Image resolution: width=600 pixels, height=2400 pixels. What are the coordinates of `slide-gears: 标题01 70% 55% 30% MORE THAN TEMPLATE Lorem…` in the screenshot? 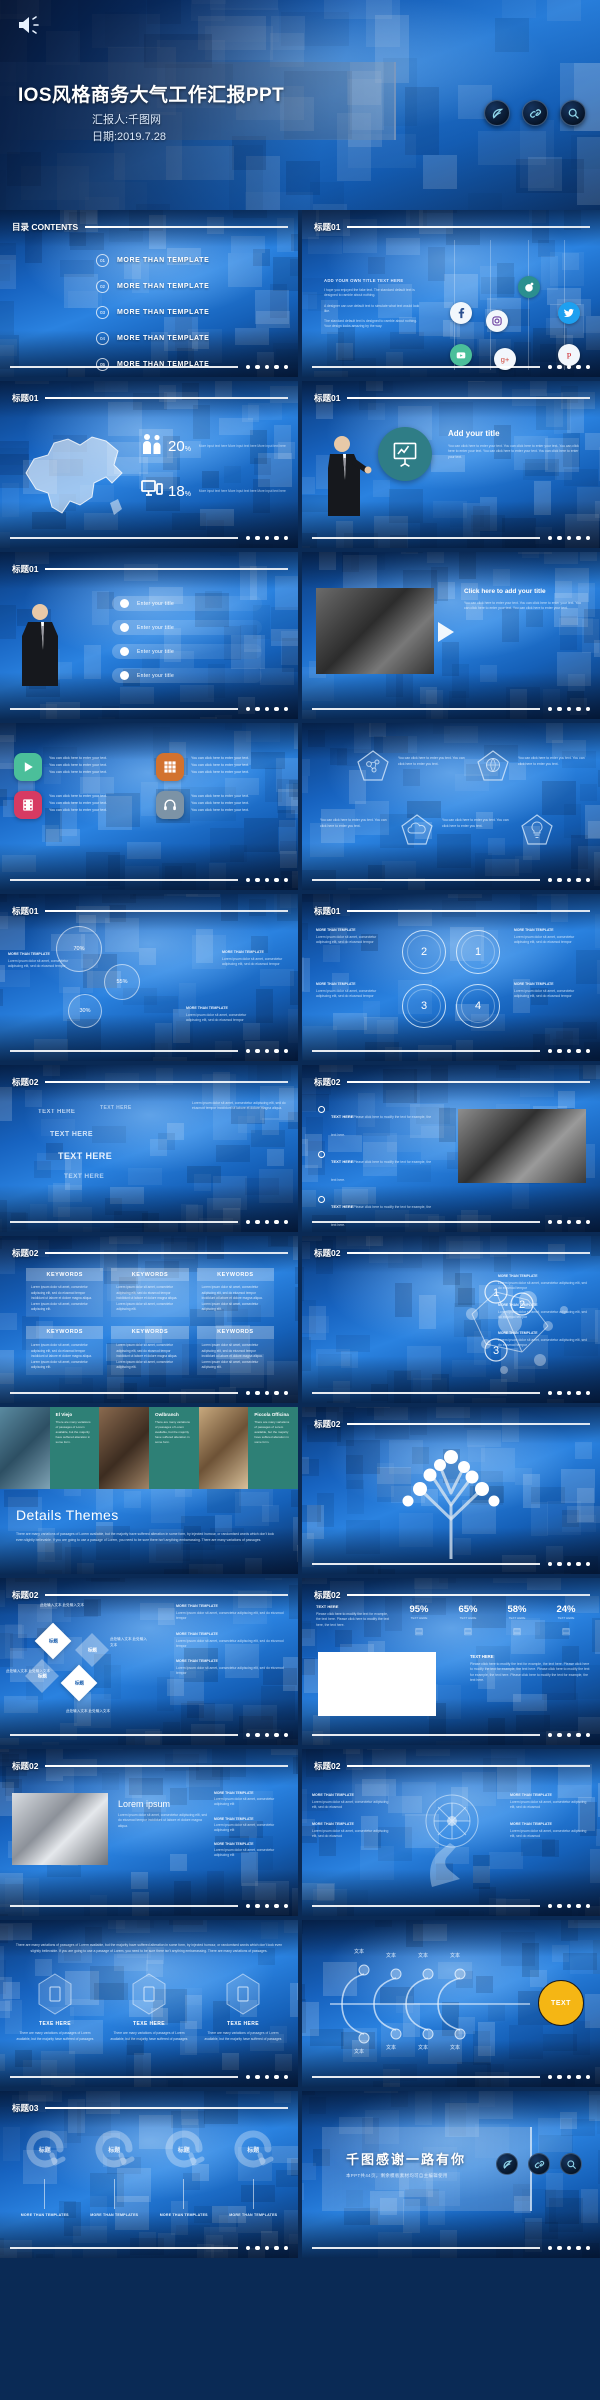 It's located at (149, 977).